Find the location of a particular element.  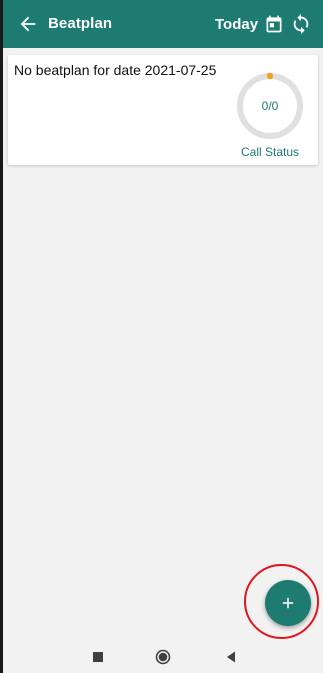

today-label: Today is located at coordinates (237, 24).